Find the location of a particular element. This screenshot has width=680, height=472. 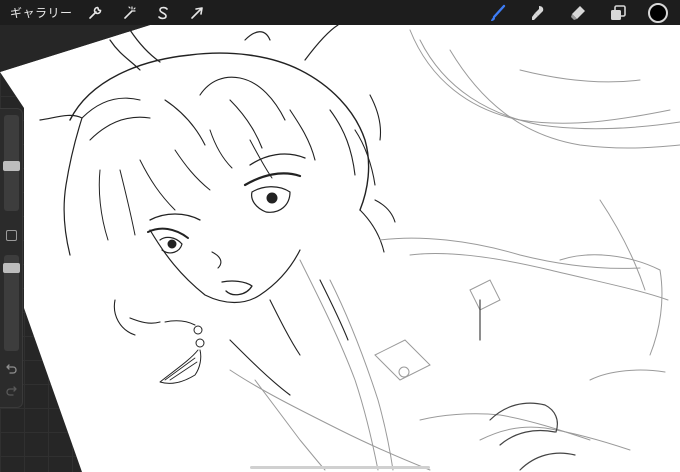

undo-icon is located at coordinates (11, 369).